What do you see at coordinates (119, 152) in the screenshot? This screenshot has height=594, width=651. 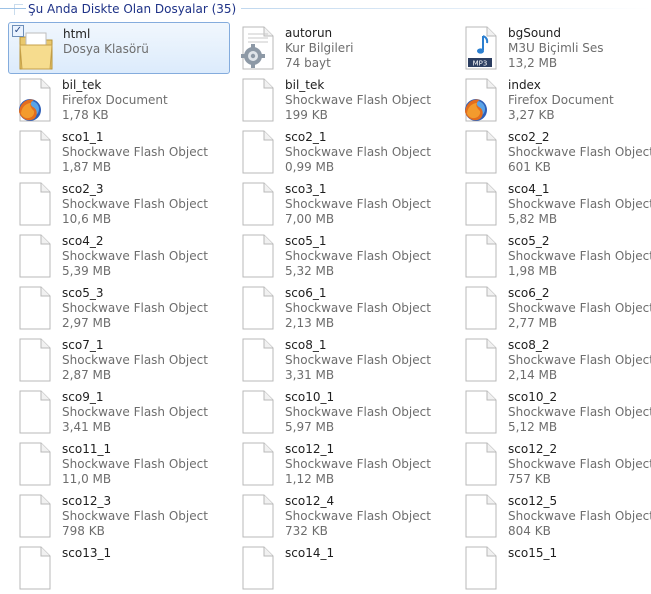 I see `file-item: sco1_1 Shockwave Flash Object 1,87 MB` at bounding box center [119, 152].